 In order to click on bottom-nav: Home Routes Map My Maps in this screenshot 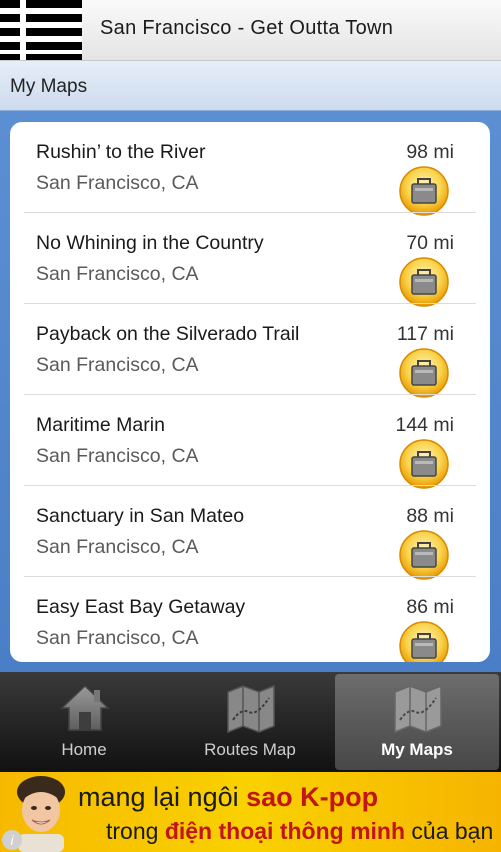, I will do `click(250, 722)`.